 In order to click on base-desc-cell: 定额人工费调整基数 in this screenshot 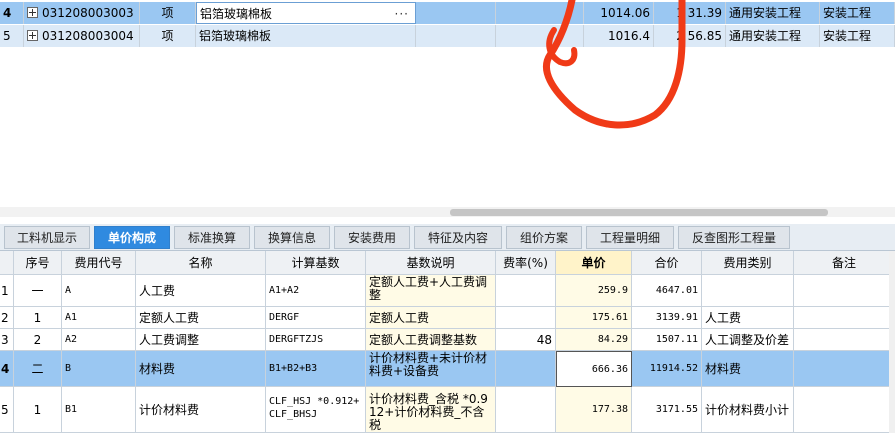, I will do `click(431, 340)`.